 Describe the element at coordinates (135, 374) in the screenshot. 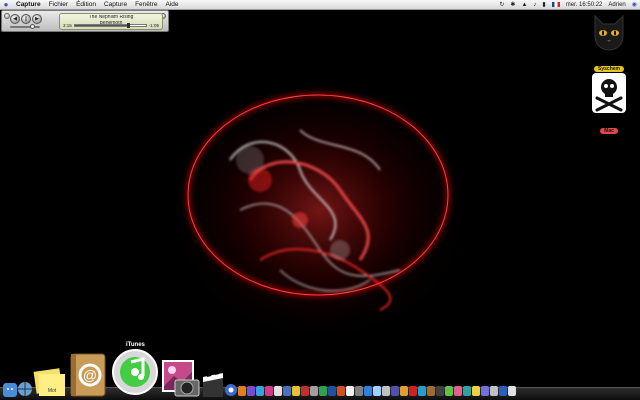

I see `dock-itunes-icon` at that location.